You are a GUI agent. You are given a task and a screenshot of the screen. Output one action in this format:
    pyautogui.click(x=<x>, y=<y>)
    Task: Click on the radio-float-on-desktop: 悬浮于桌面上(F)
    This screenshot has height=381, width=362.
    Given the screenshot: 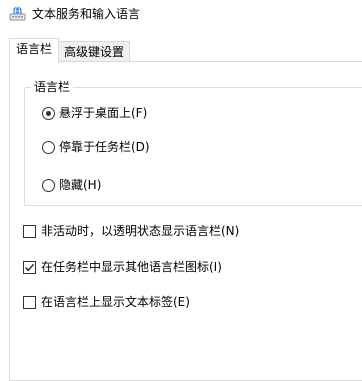 What is the action you would take?
    pyautogui.click(x=94, y=113)
    